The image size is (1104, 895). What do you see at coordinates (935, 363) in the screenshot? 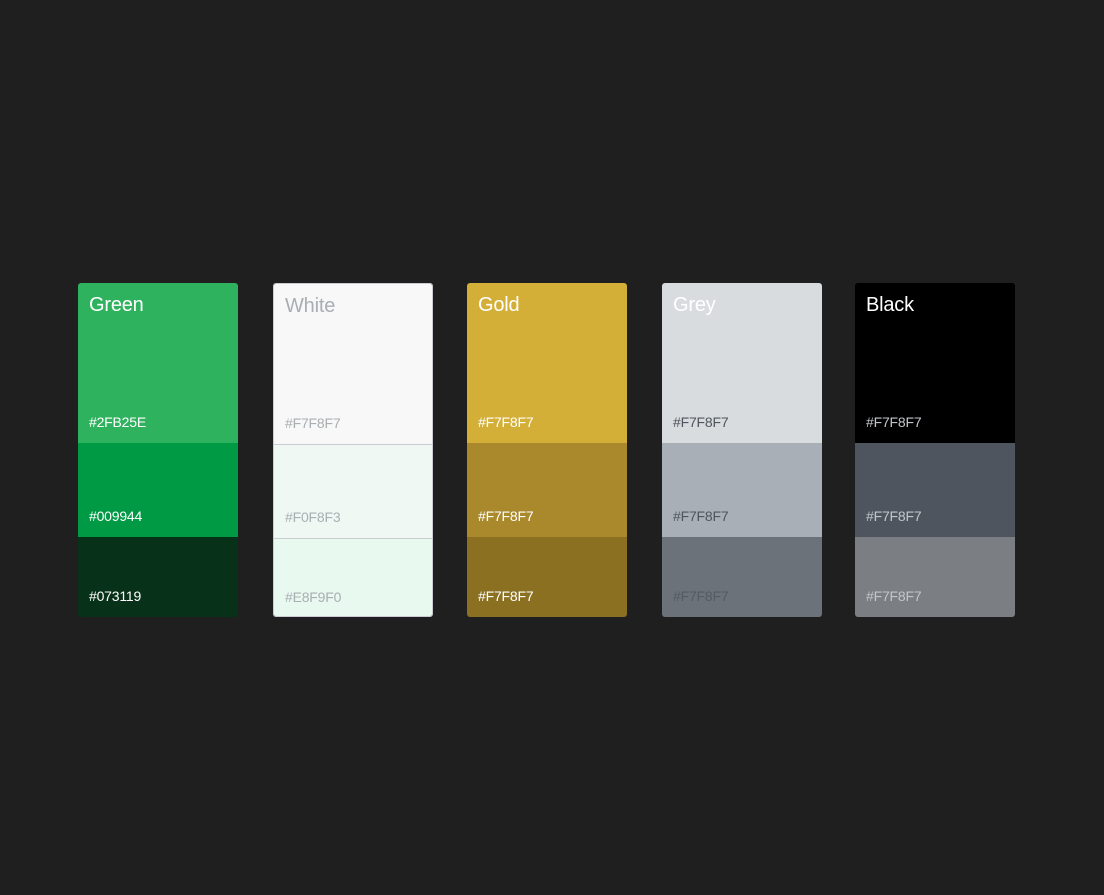
I see `swatch-primary: Black #F7F8F7` at bounding box center [935, 363].